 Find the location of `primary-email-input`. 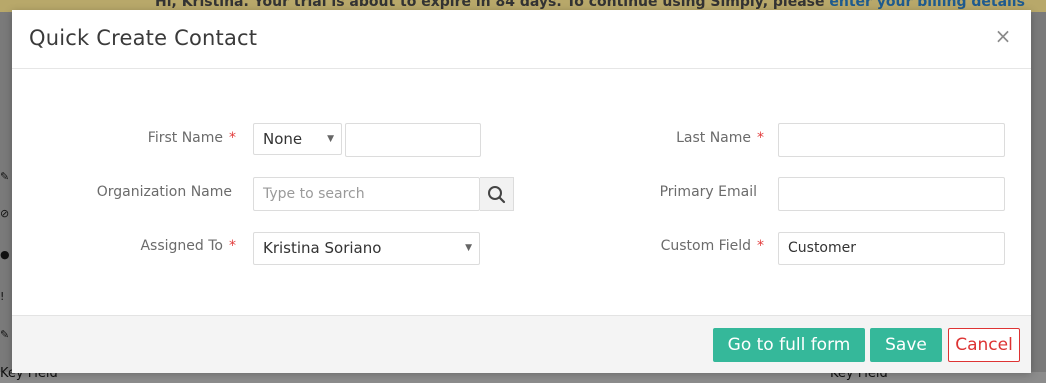

primary-email-input is located at coordinates (891, 194).